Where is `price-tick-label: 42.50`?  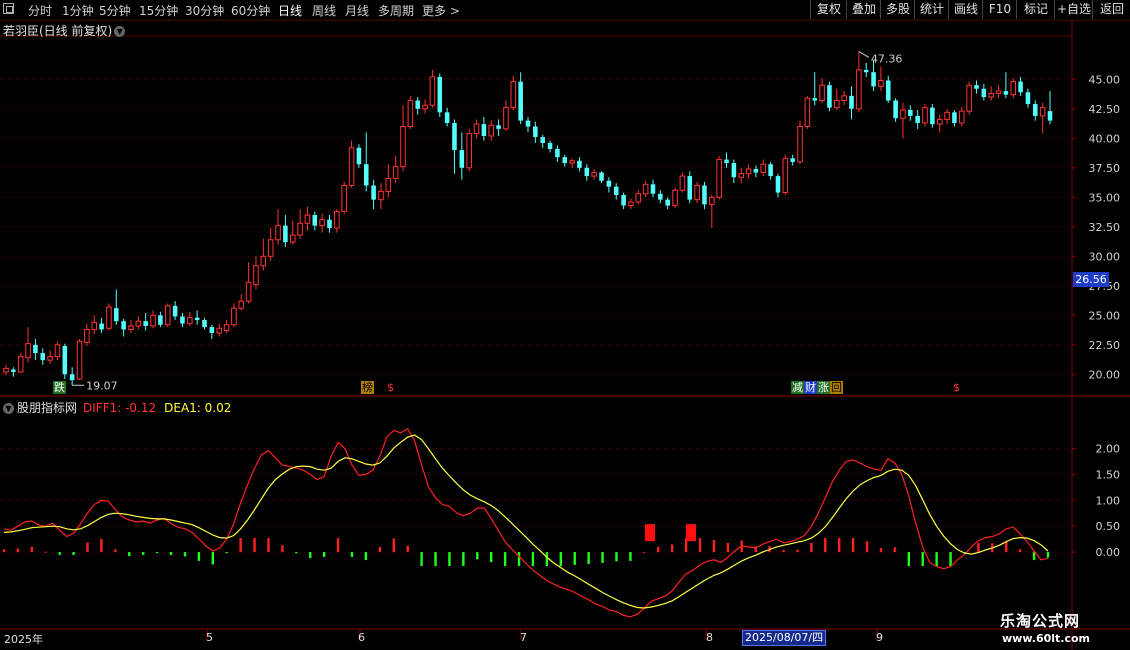
price-tick-label: 42.50 is located at coordinates (1105, 109).